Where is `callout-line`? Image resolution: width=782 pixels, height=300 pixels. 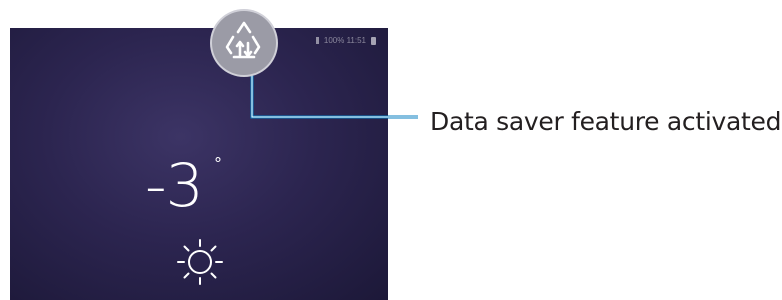
callout-line is located at coordinates (334, 97).